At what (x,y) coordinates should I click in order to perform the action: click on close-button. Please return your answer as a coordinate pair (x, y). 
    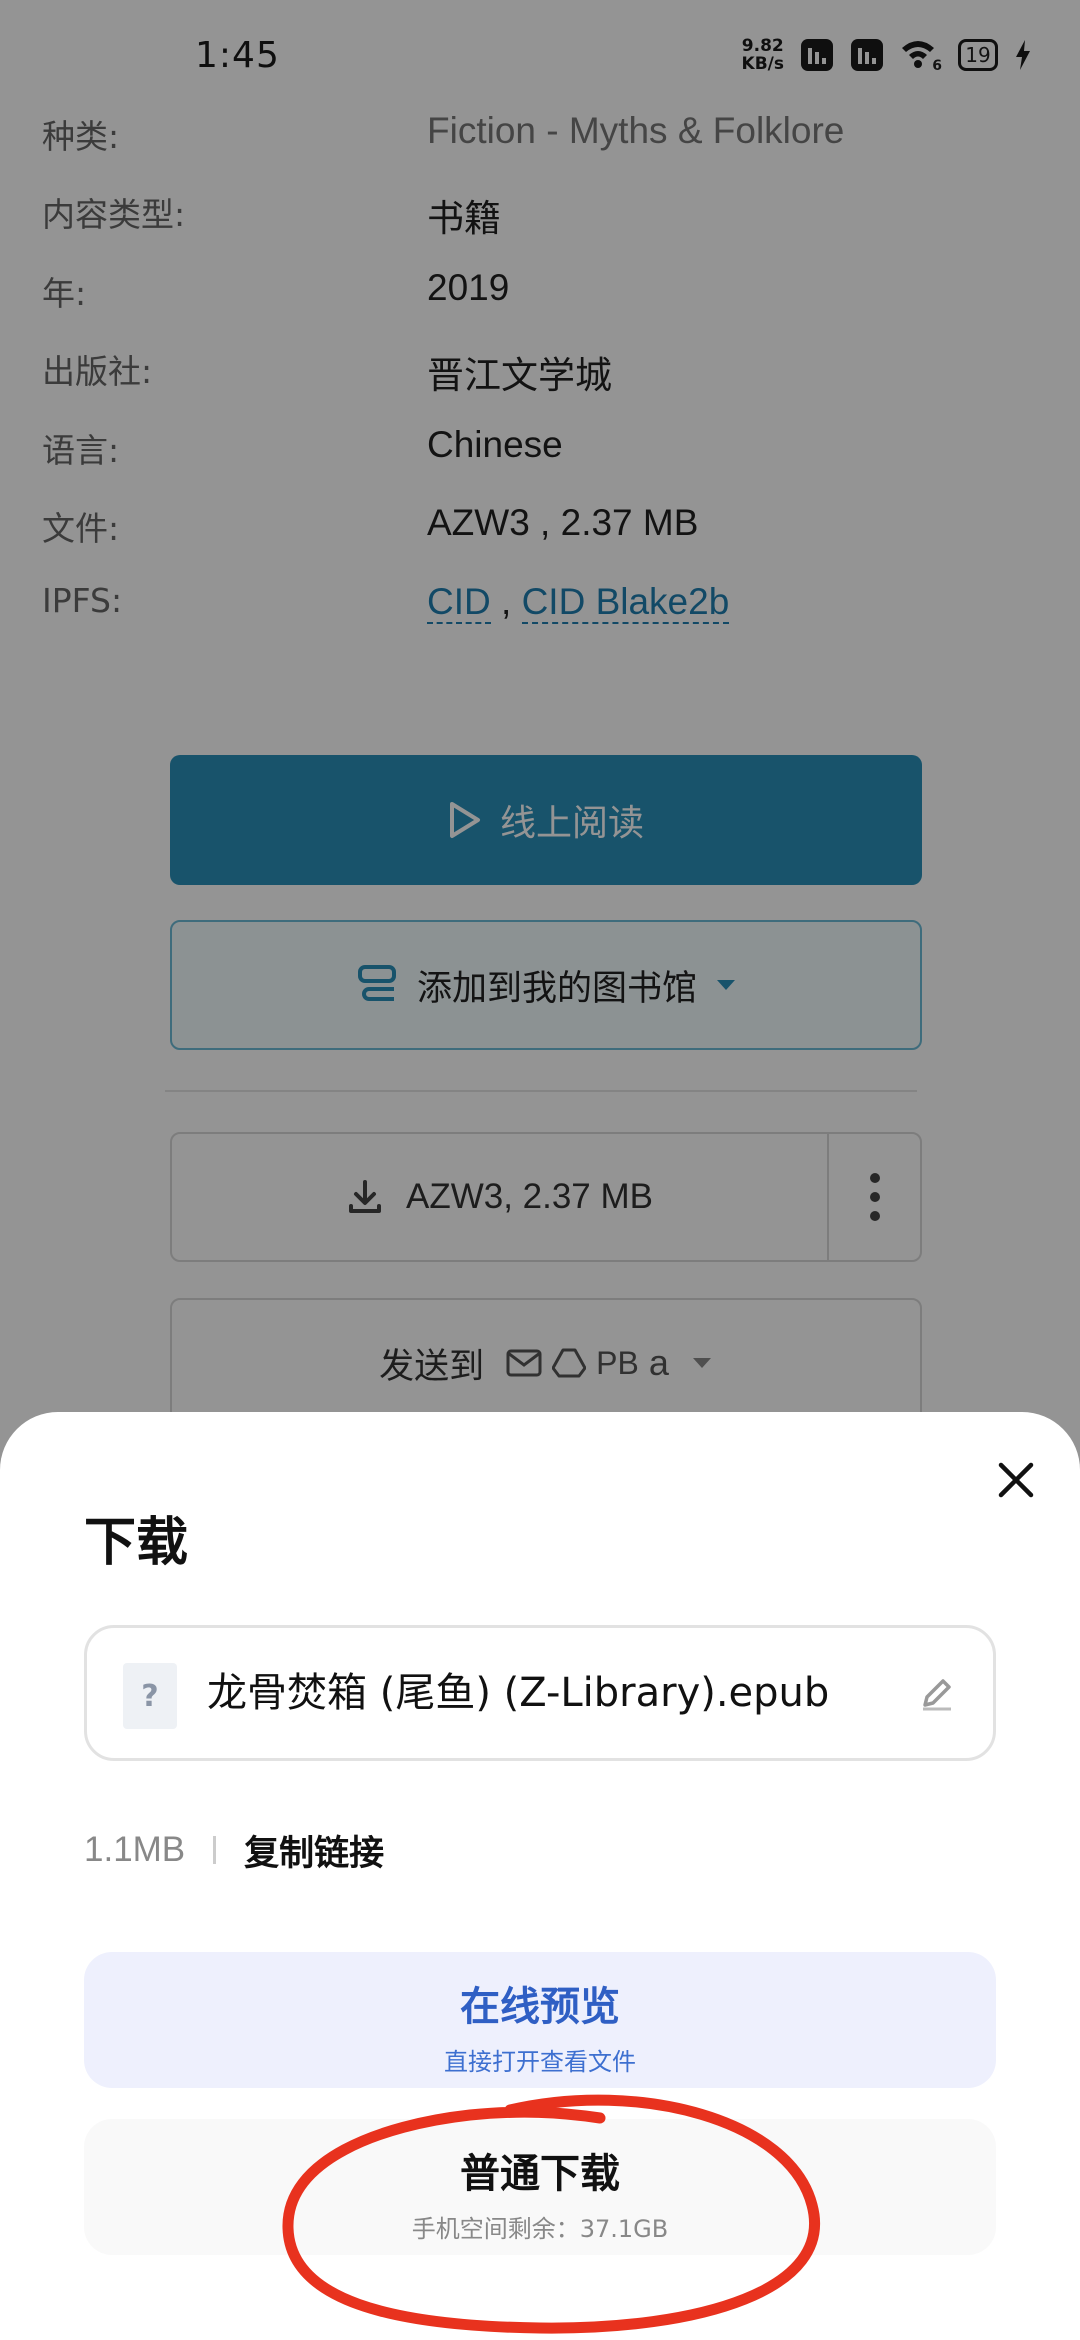
    Looking at the image, I should click on (1016, 1480).